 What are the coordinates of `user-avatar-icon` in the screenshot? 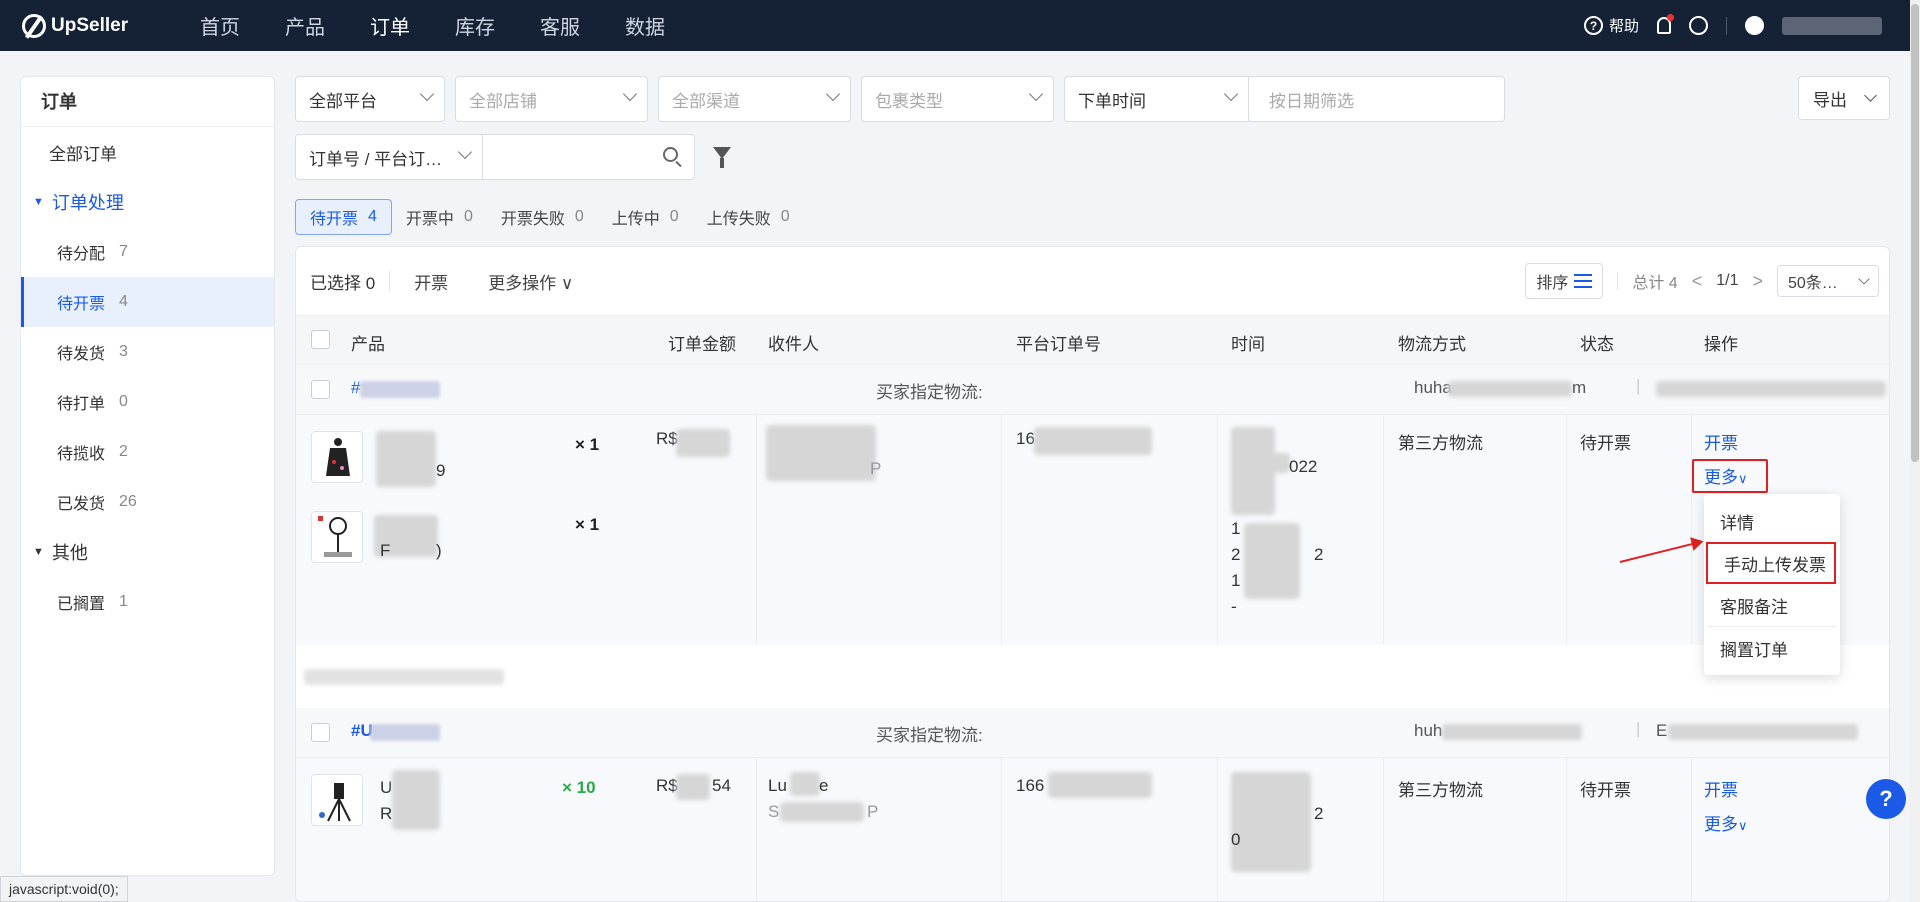 It's located at (1754, 25).